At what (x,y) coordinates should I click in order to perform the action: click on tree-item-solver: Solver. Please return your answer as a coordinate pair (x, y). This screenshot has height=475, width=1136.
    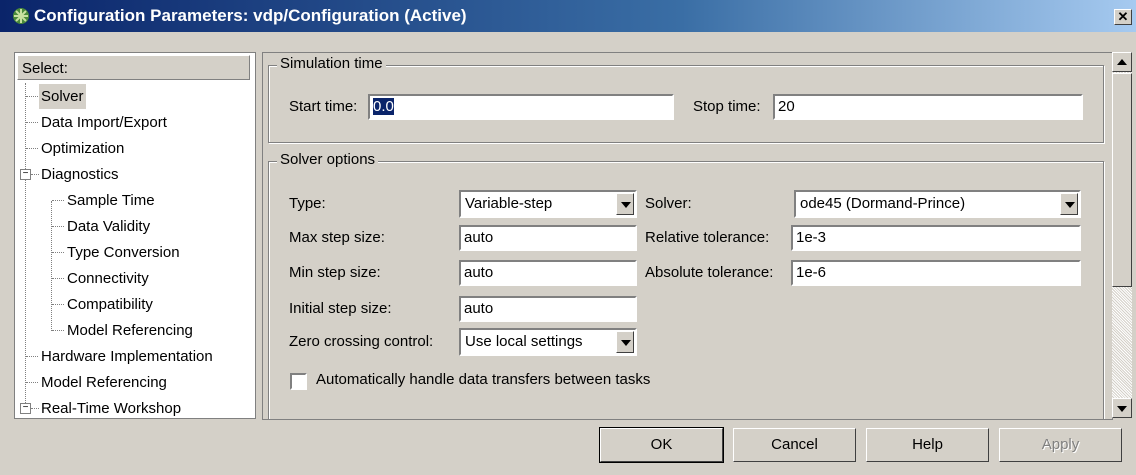
    Looking at the image, I should click on (62, 96).